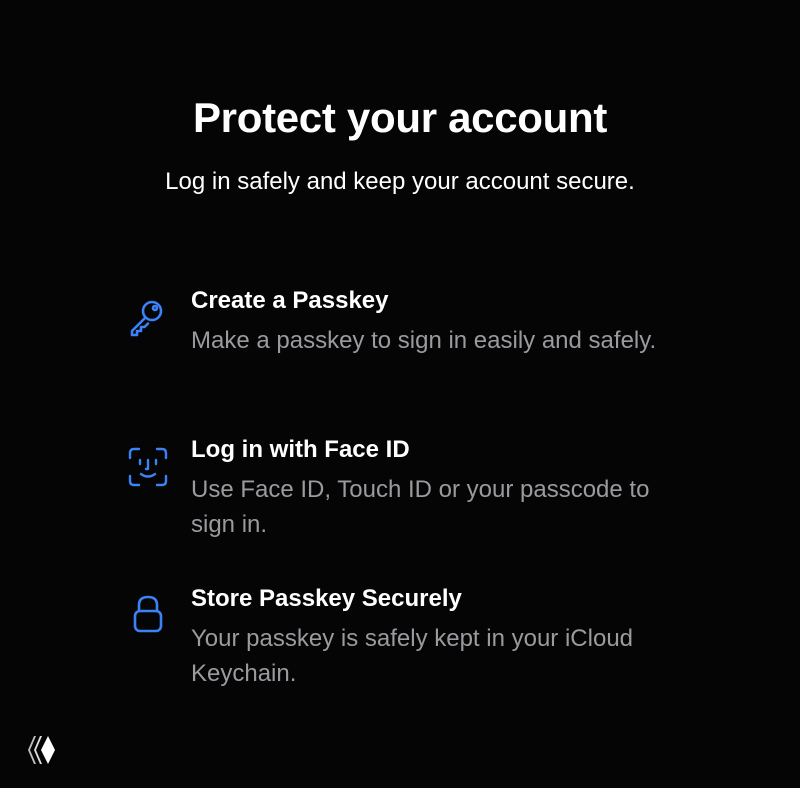 Image resolution: width=800 pixels, height=788 pixels. What do you see at coordinates (400, 117) in the screenshot?
I see `page-title: Protect your account` at bounding box center [400, 117].